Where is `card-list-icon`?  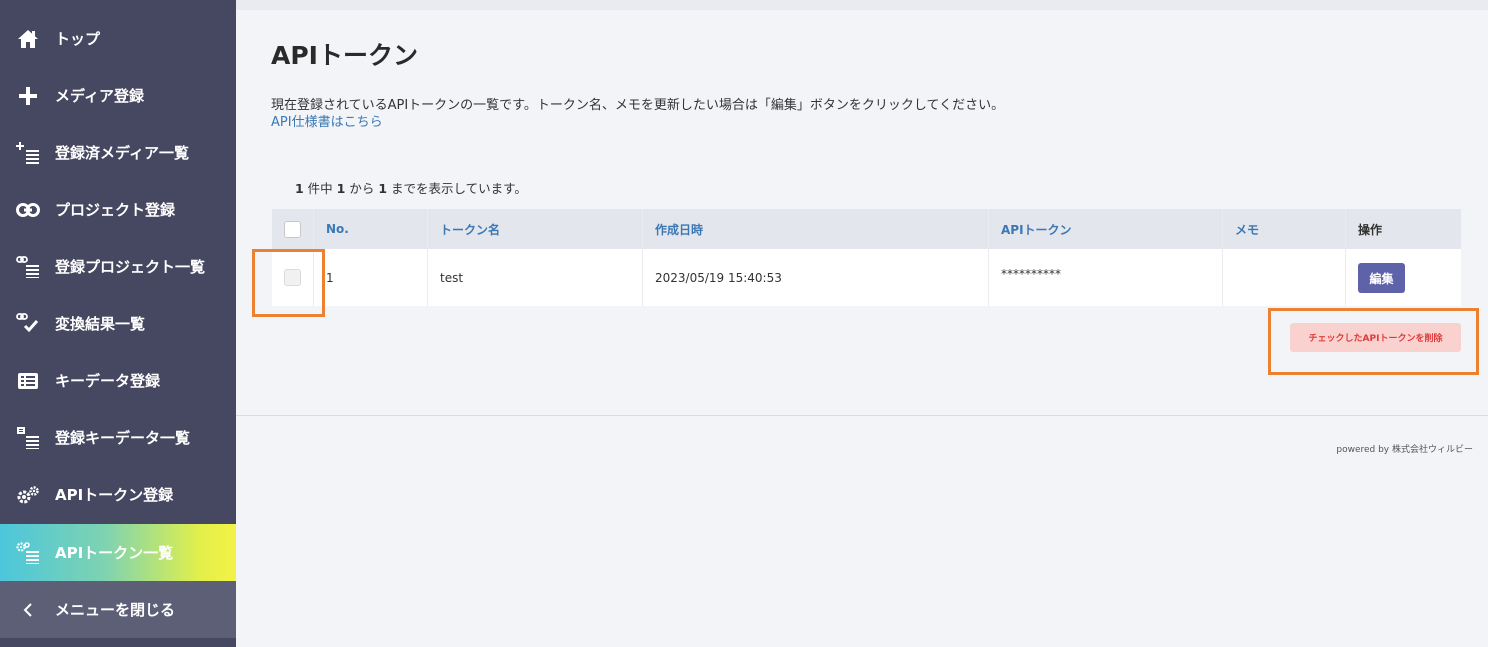 card-list-icon is located at coordinates (28, 438).